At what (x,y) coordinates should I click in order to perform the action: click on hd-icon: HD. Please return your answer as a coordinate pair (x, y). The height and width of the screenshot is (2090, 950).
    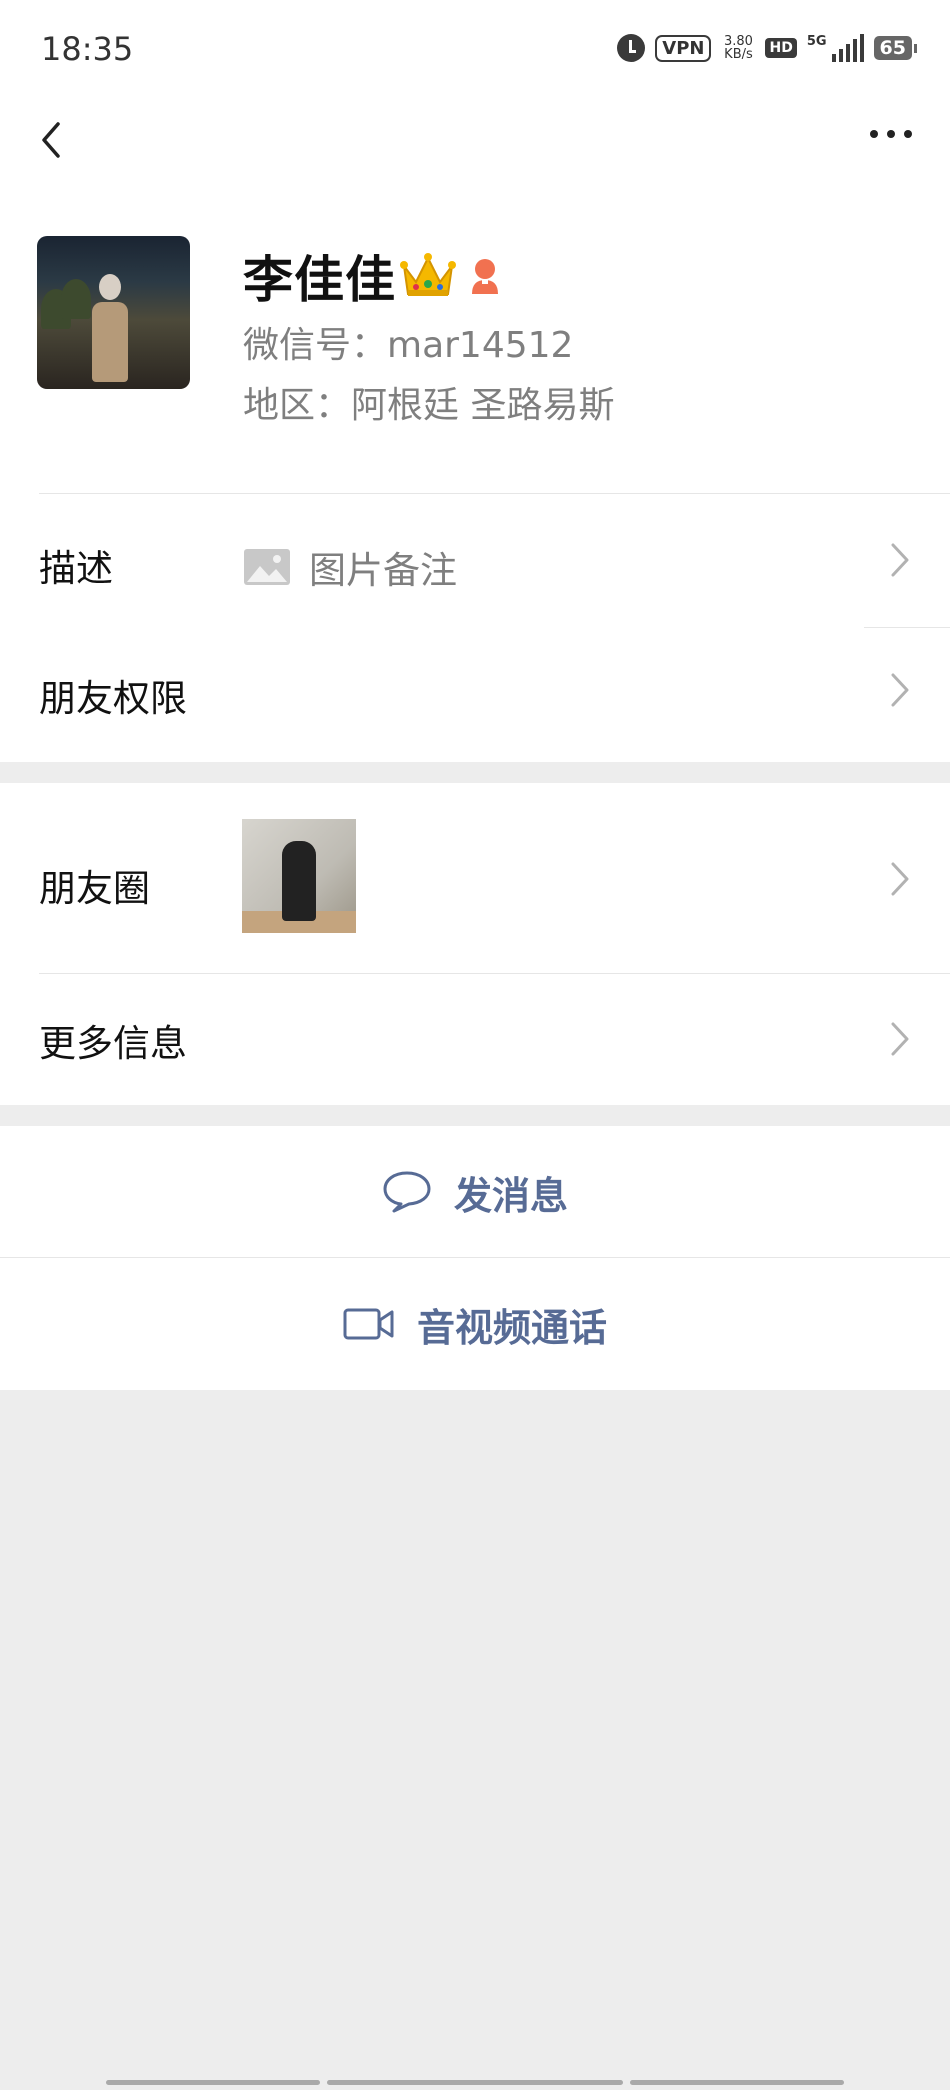
    Looking at the image, I should click on (781, 48).